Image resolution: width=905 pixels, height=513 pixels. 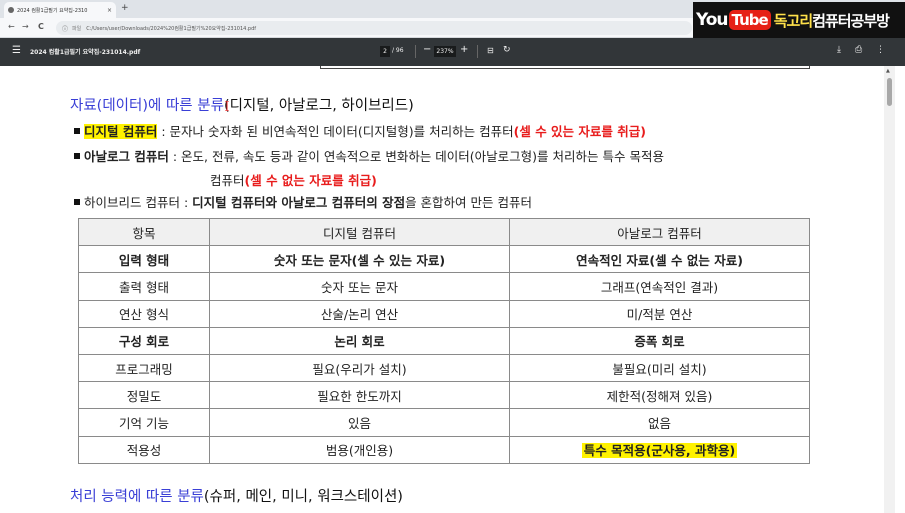 I want to click on desc-analog-cont: 컴퓨터, so click(x=227, y=180).